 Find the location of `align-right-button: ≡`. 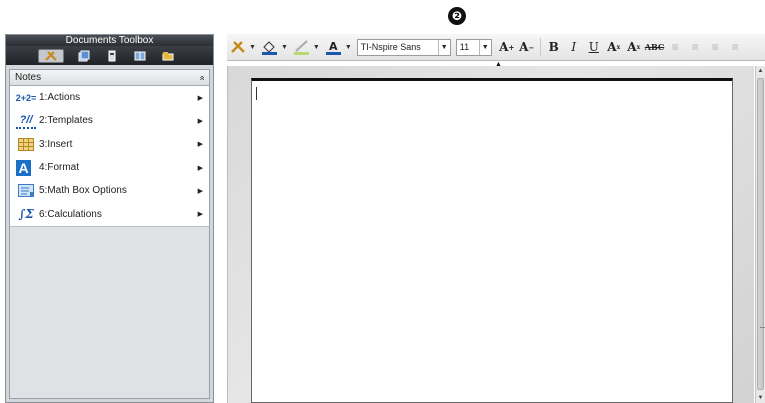

align-right-button: ≡ is located at coordinates (715, 47).